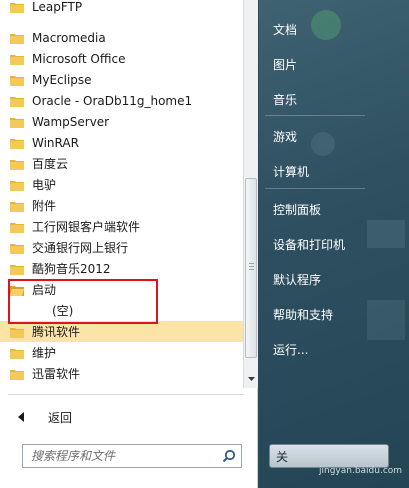  What do you see at coordinates (21, 417) in the screenshot?
I see `back-arrow-icon` at bounding box center [21, 417].